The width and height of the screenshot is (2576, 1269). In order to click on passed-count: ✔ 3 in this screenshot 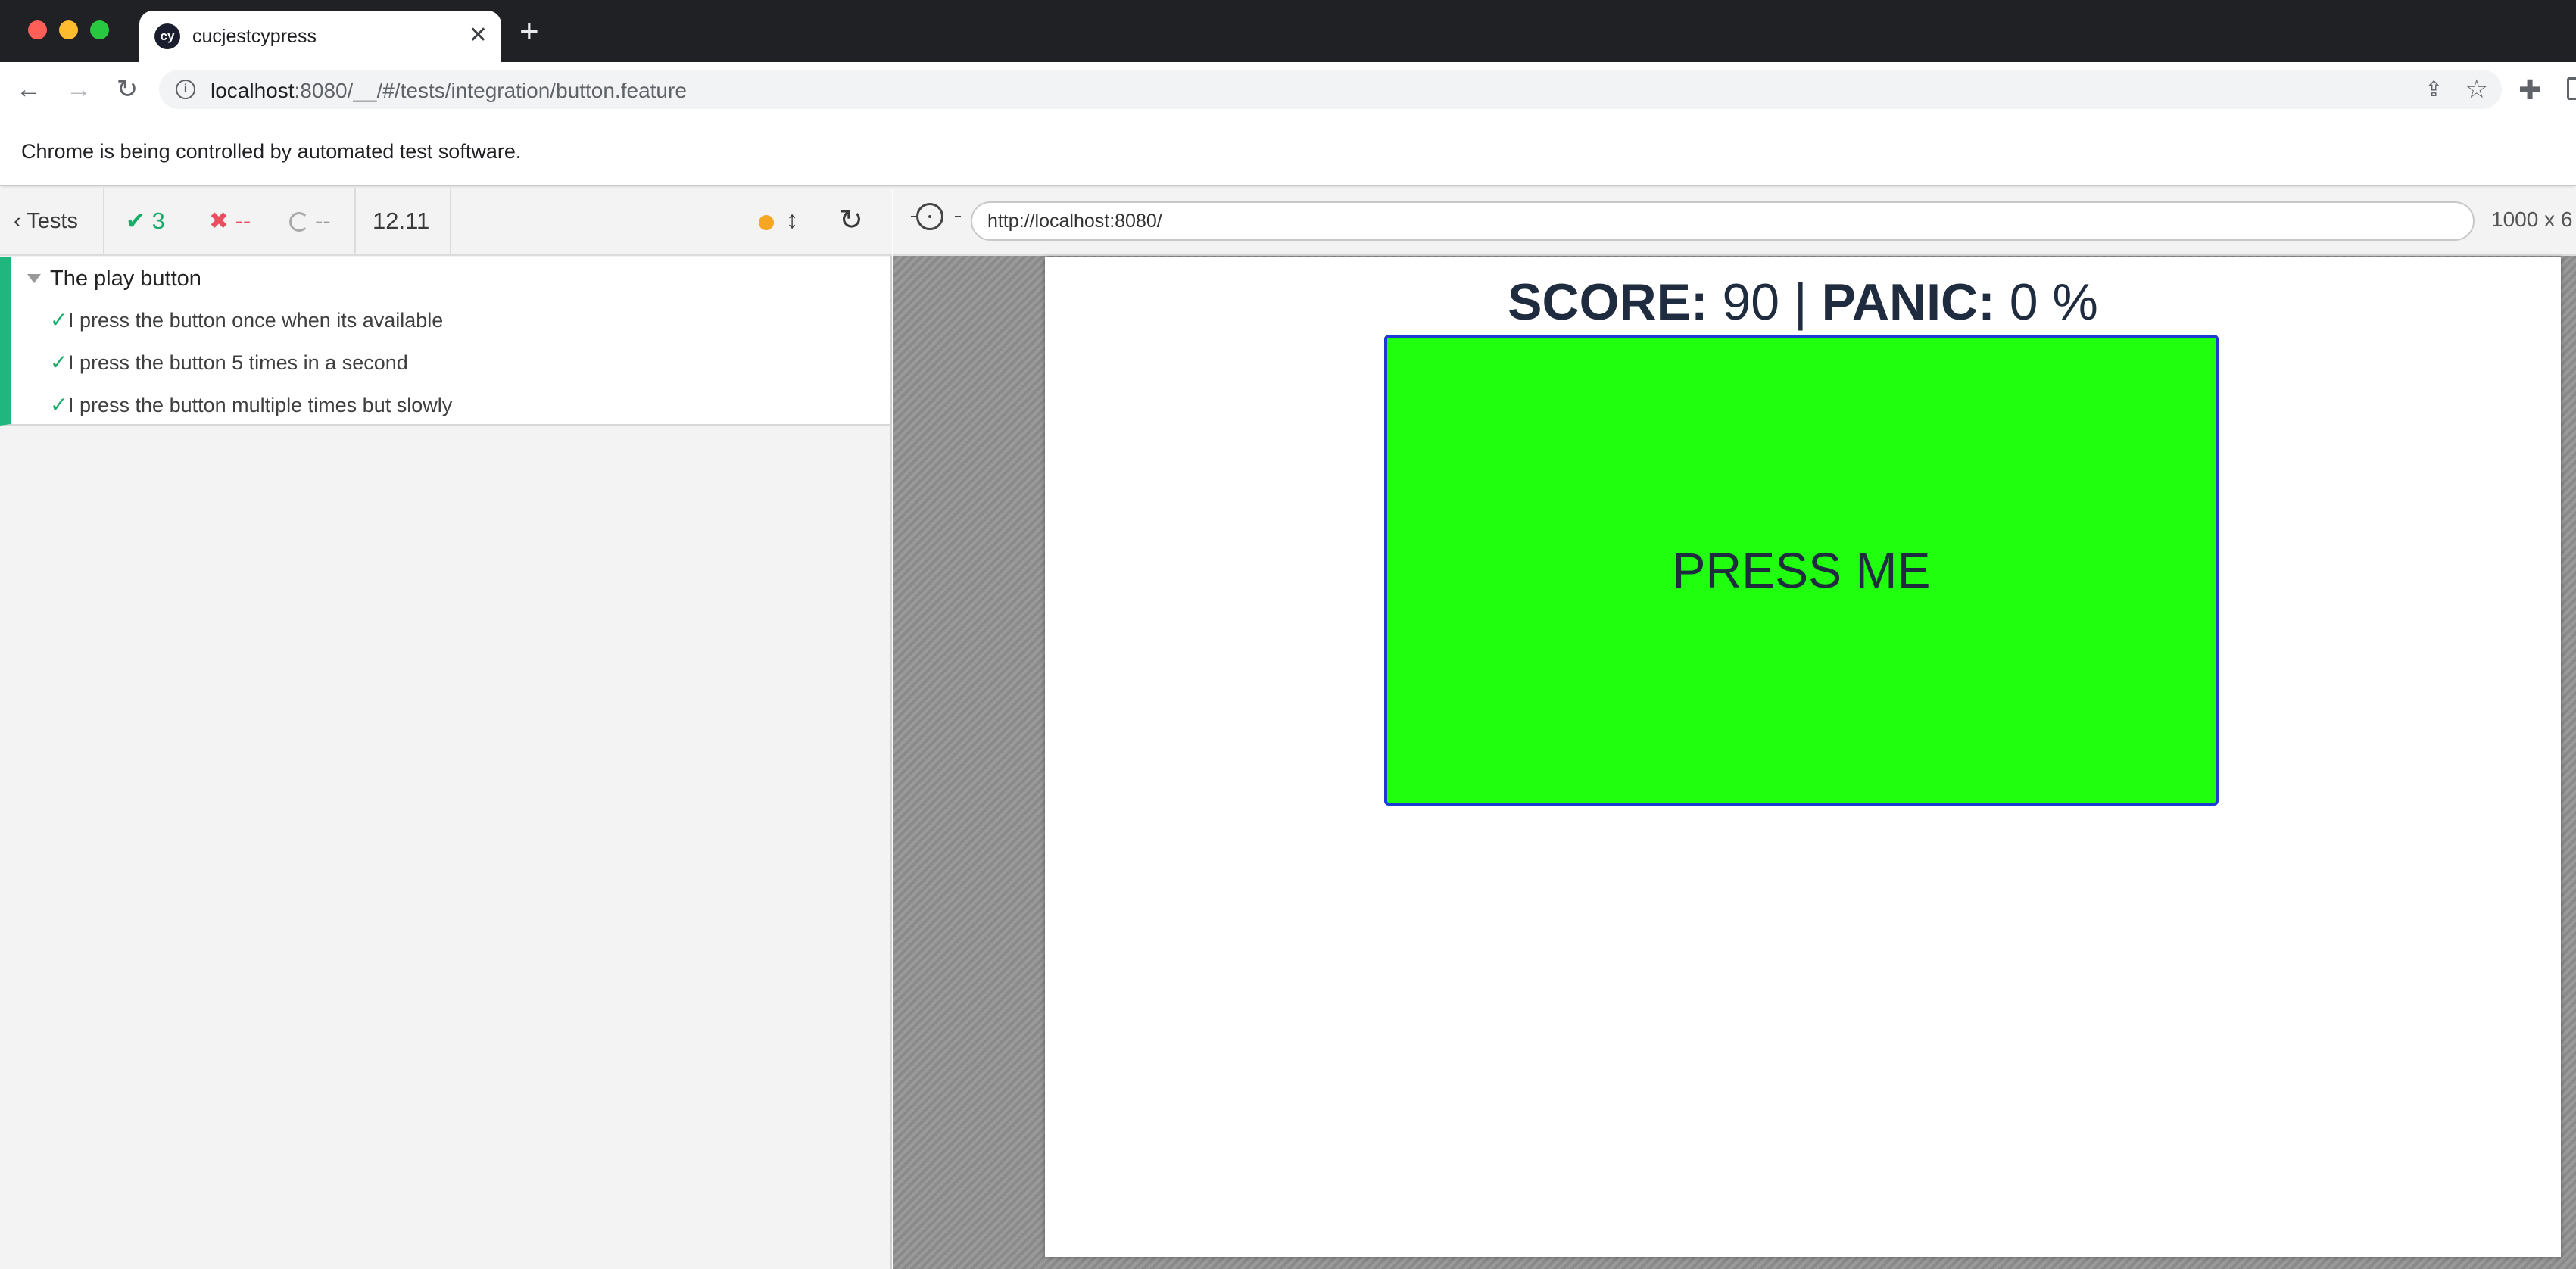, I will do `click(145, 221)`.